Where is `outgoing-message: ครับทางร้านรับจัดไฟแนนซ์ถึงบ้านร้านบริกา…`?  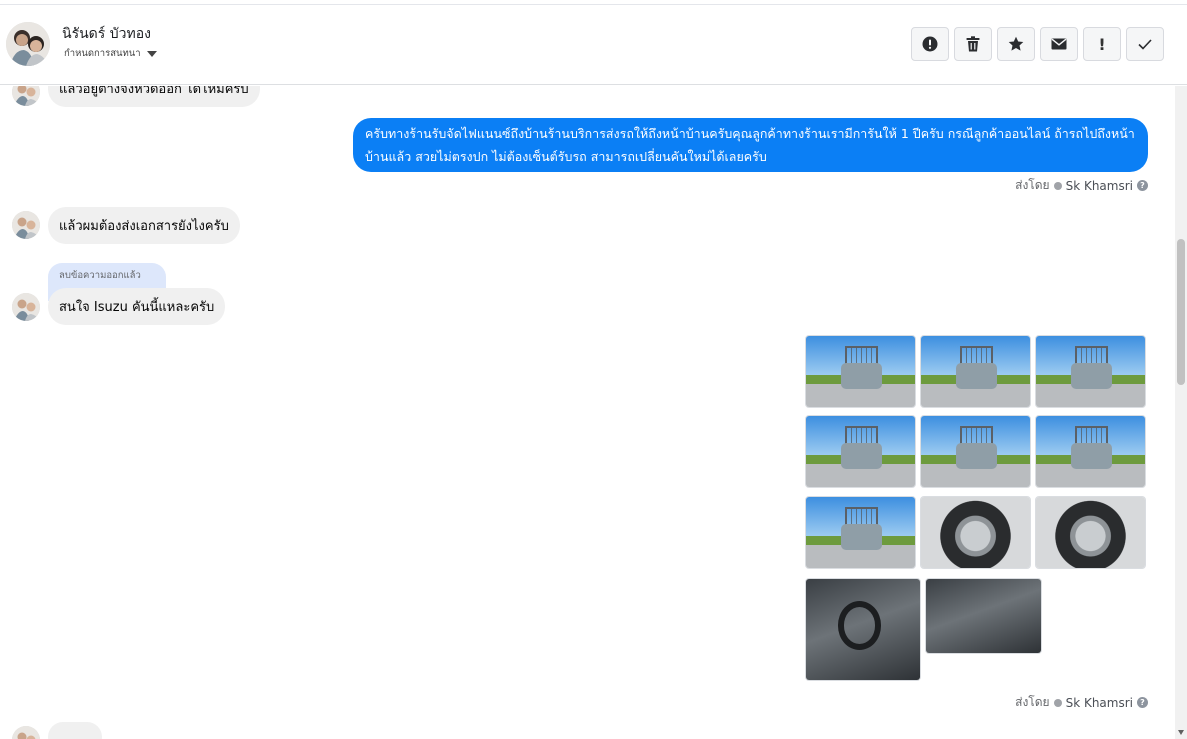
outgoing-message: ครับทางร้านรับจัดไฟแนนซ์ถึงบ้านร้านบริกา… is located at coordinates (750, 145).